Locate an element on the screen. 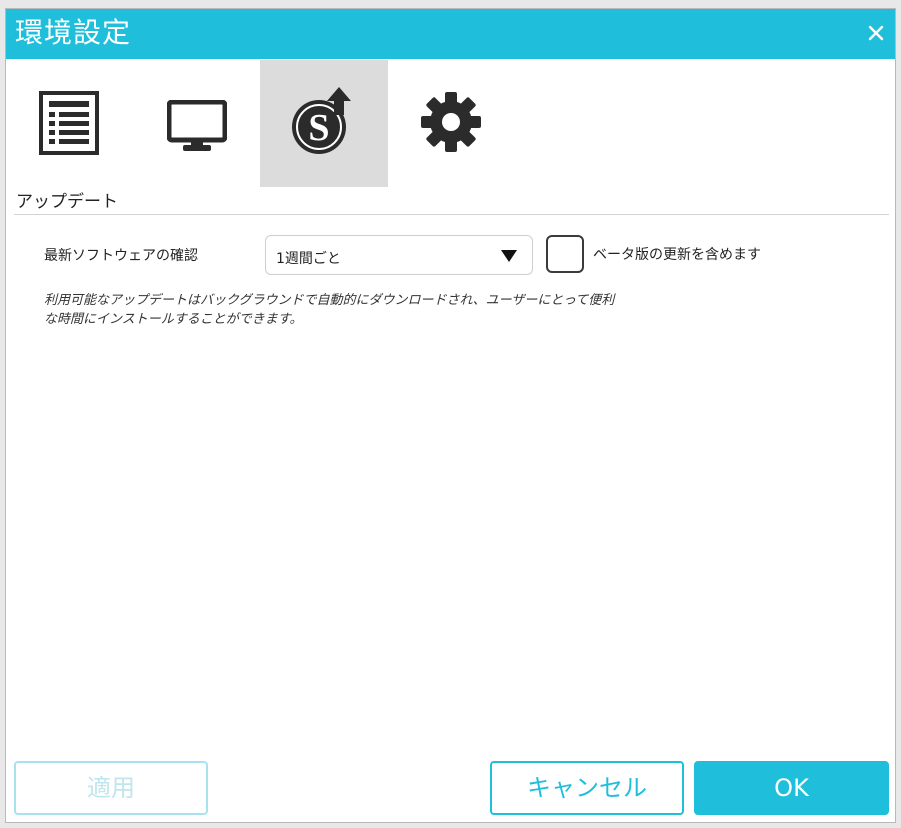 This screenshot has height=828, width=901. tab-display is located at coordinates (196, 123).